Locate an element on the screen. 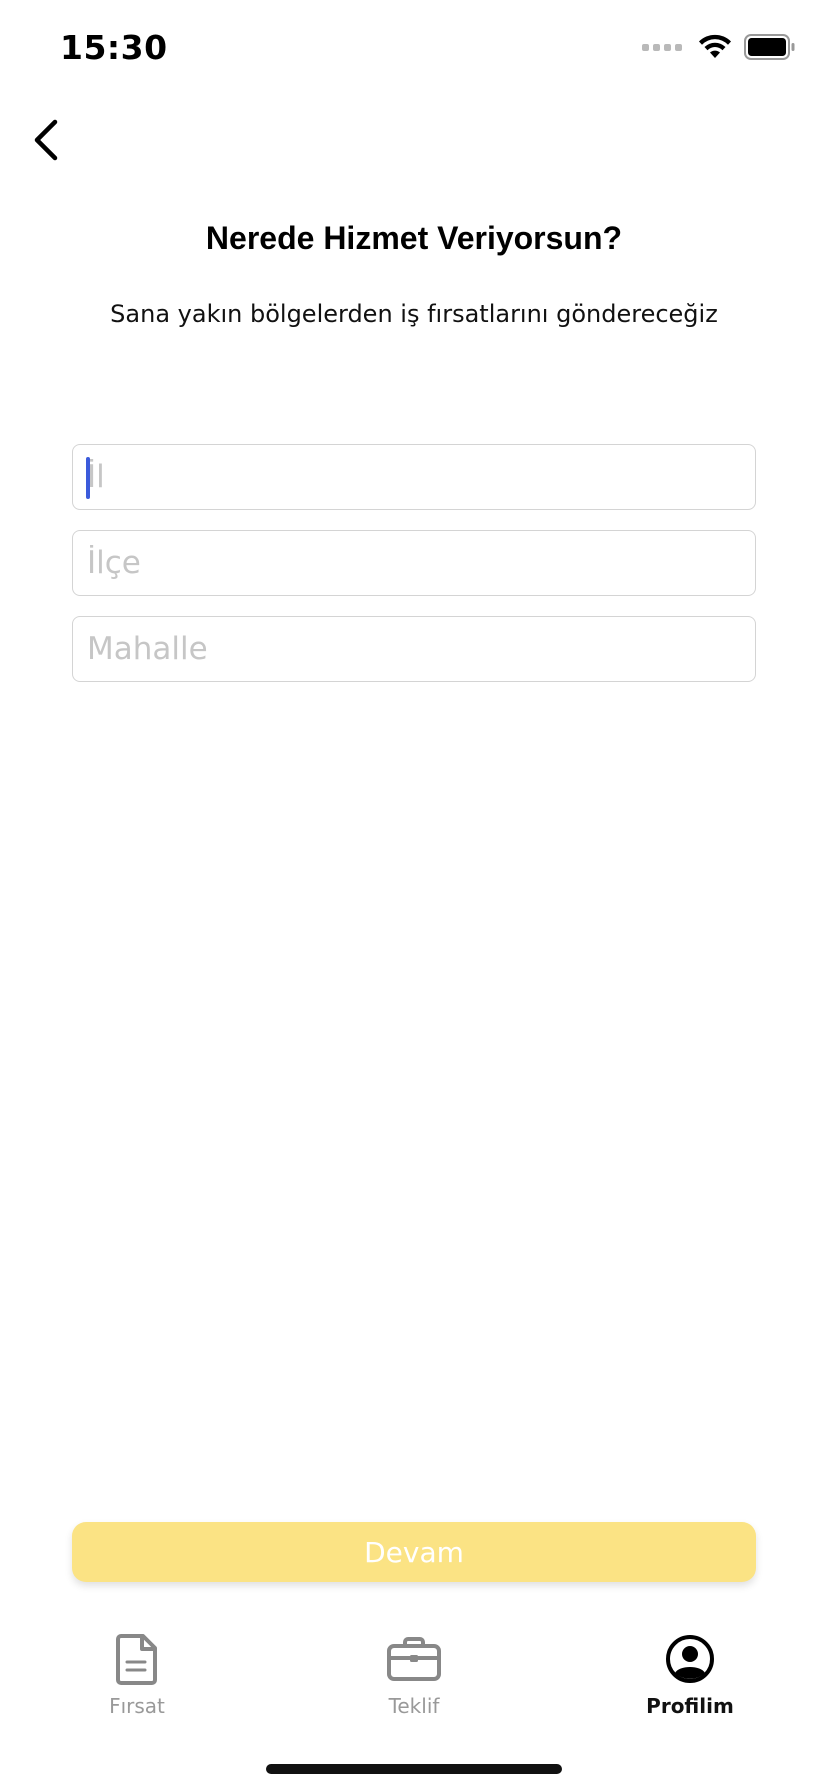 This screenshot has height=1792, width=828. wifi-icon is located at coordinates (715, 46).